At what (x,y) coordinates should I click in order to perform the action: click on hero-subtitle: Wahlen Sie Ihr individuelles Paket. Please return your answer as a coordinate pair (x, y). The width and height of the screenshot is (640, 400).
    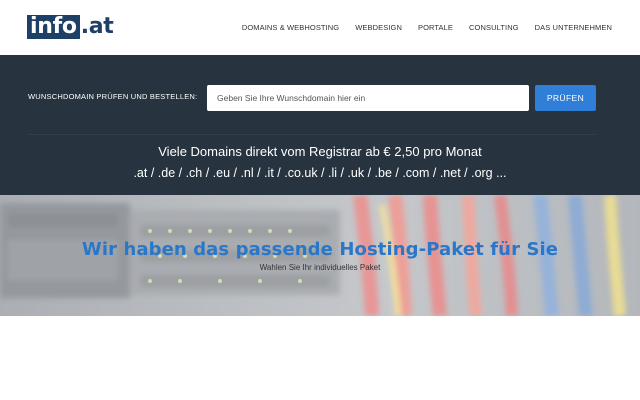
    Looking at the image, I should click on (320, 267).